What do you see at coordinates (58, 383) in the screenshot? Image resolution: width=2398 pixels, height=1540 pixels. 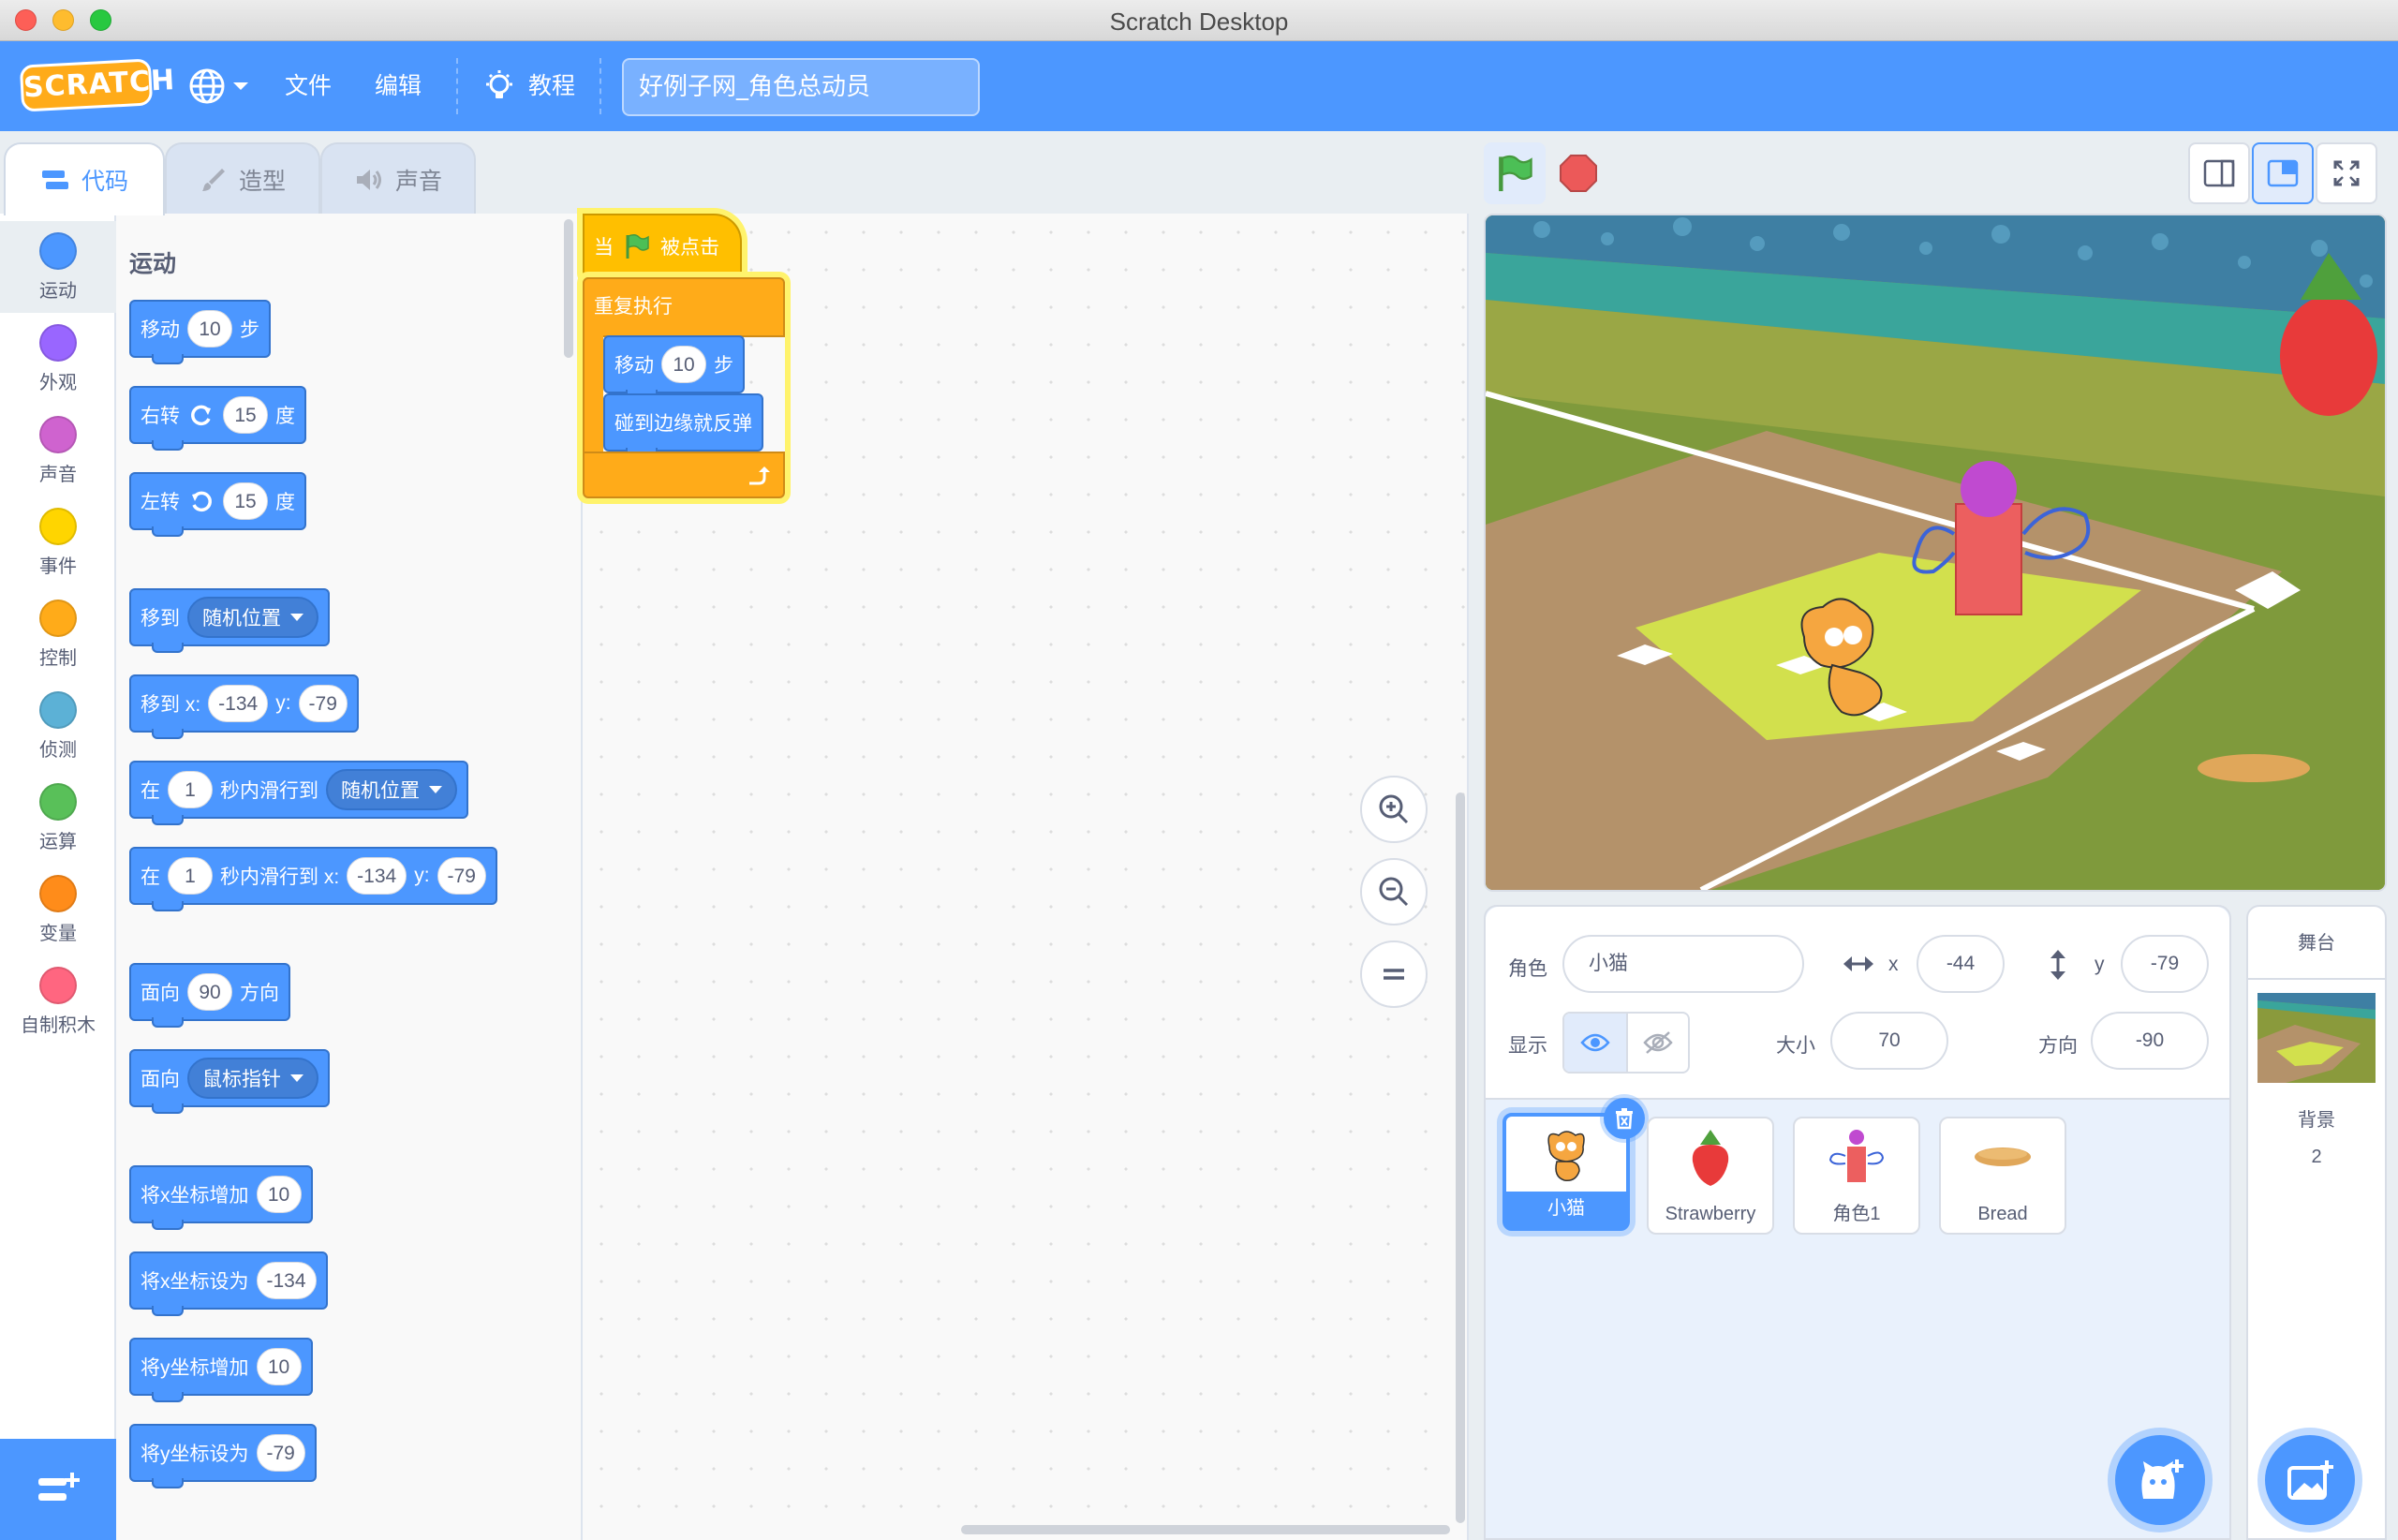 I see `category-label: 外观` at bounding box center [58, 383].